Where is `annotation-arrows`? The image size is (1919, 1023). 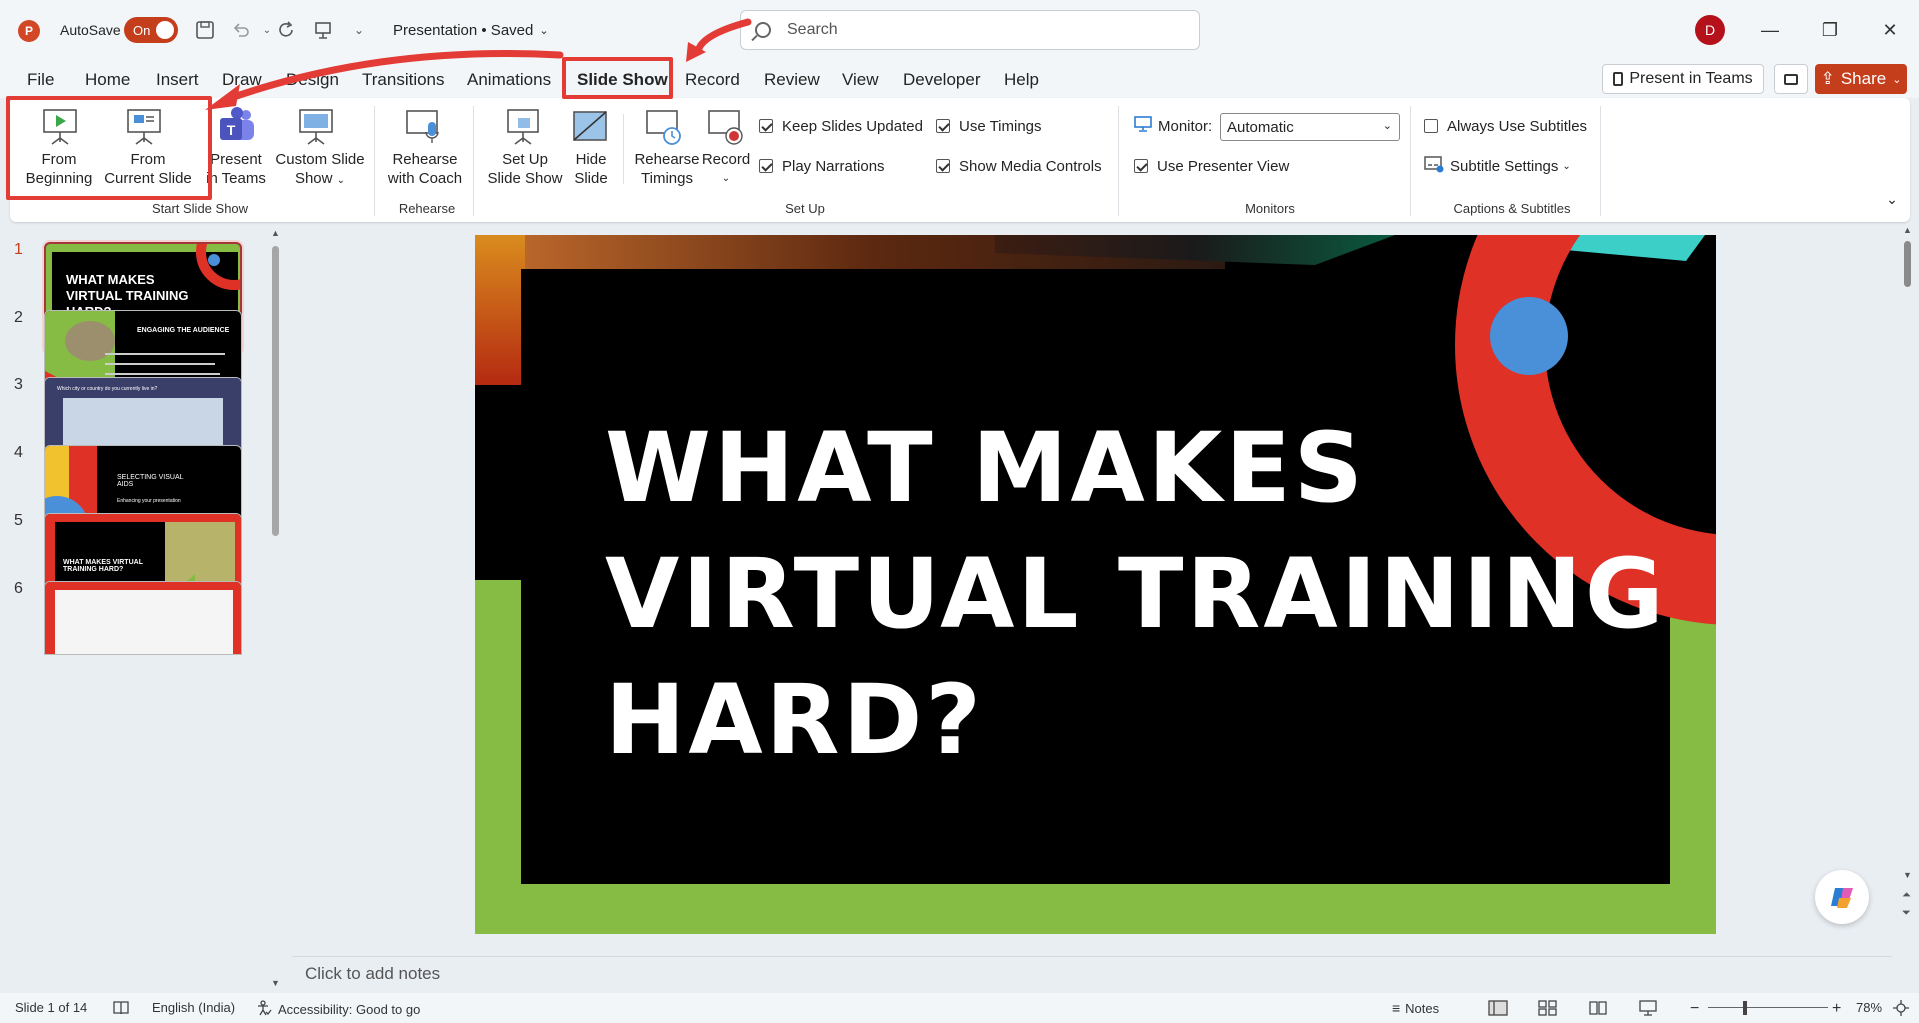
annotation-arrows is located at coordinates (478, 64).